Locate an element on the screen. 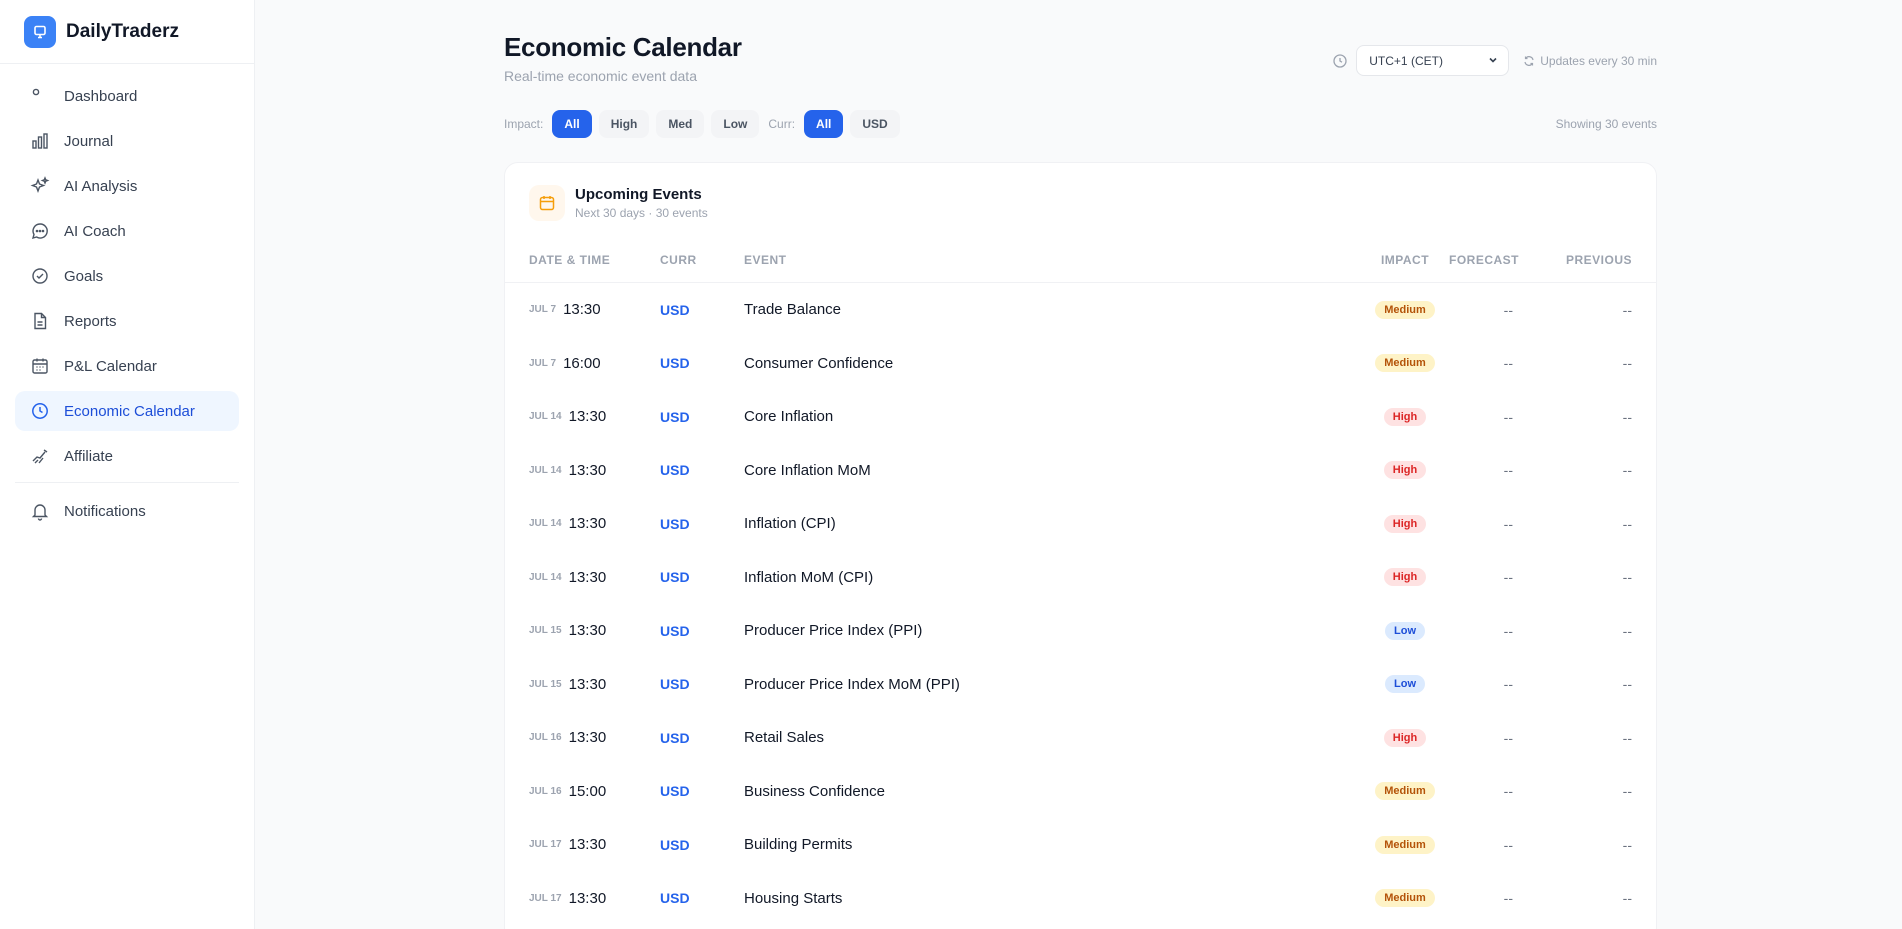 The height and width of the screenshot is (929, 1902). sidebar-item-affiliate: Affiliate is located at coordinates (127, 456).